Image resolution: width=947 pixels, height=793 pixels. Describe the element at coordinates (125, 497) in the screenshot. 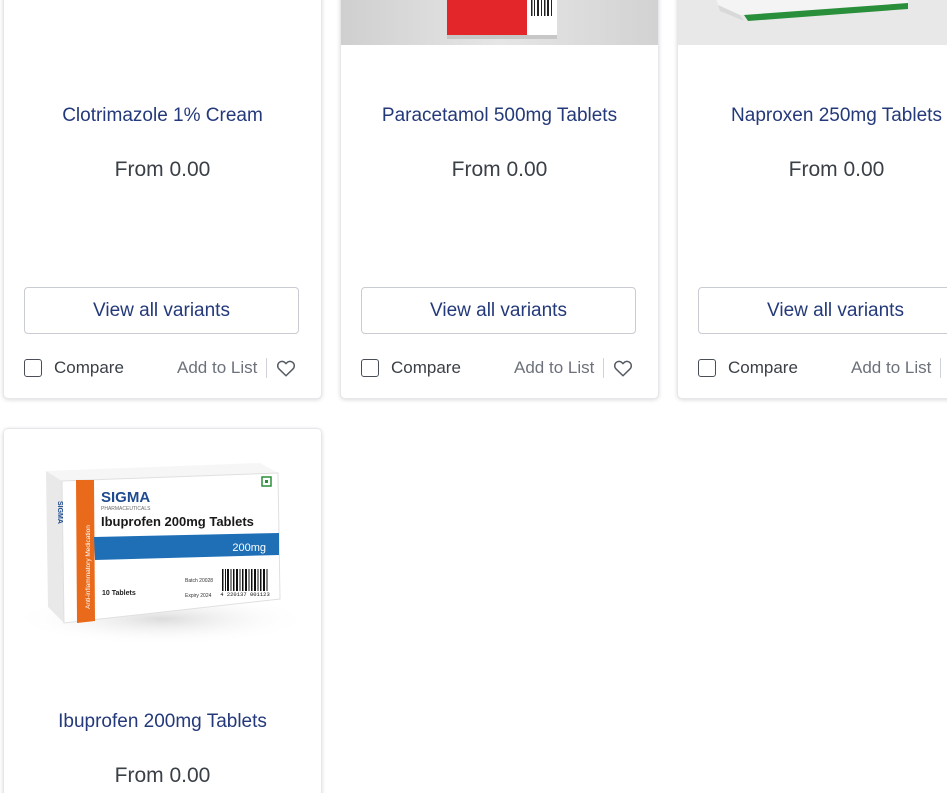

I see `box-brand: SIGMA` at that location.